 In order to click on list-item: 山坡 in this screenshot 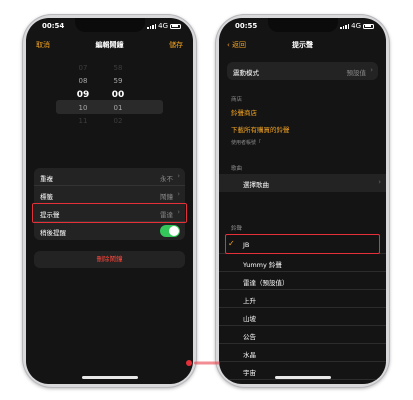, I will do `click(302, 317)`.